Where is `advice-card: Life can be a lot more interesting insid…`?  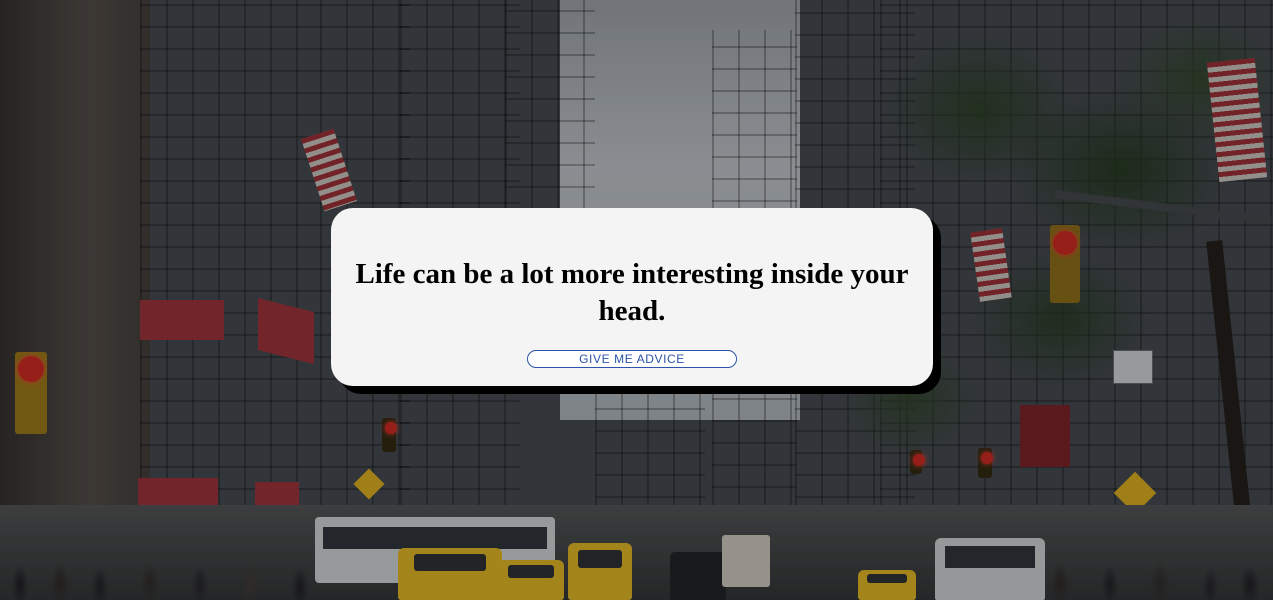
advice-card: Life can be a lot more interesting insid… is located at coordinates (632, 297).